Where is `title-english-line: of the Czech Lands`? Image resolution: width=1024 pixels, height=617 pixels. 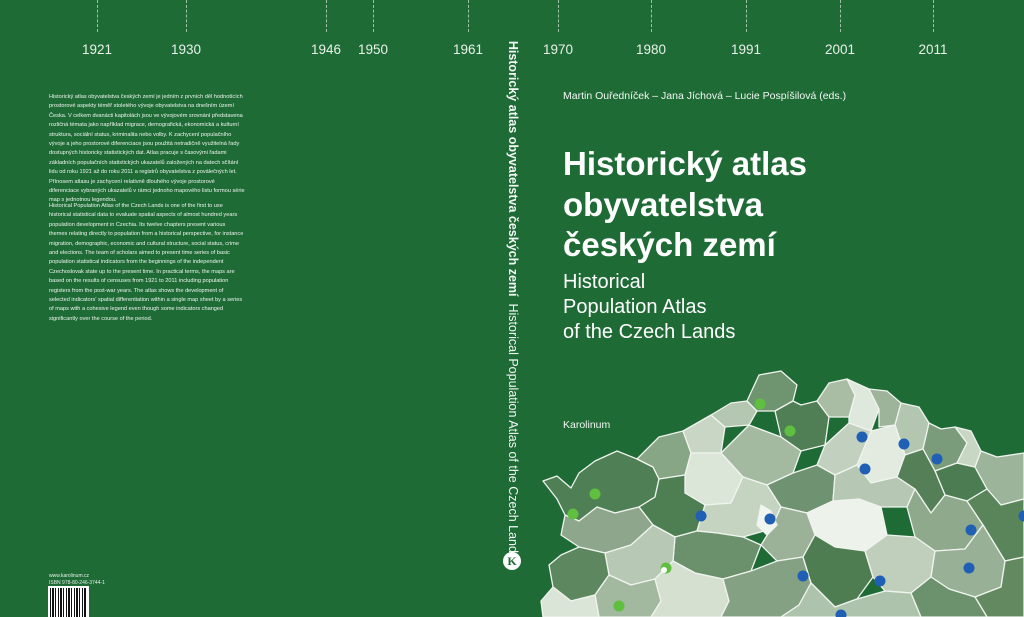
title-english-line: of the Czech Lands is located at coordinates (649, 332).